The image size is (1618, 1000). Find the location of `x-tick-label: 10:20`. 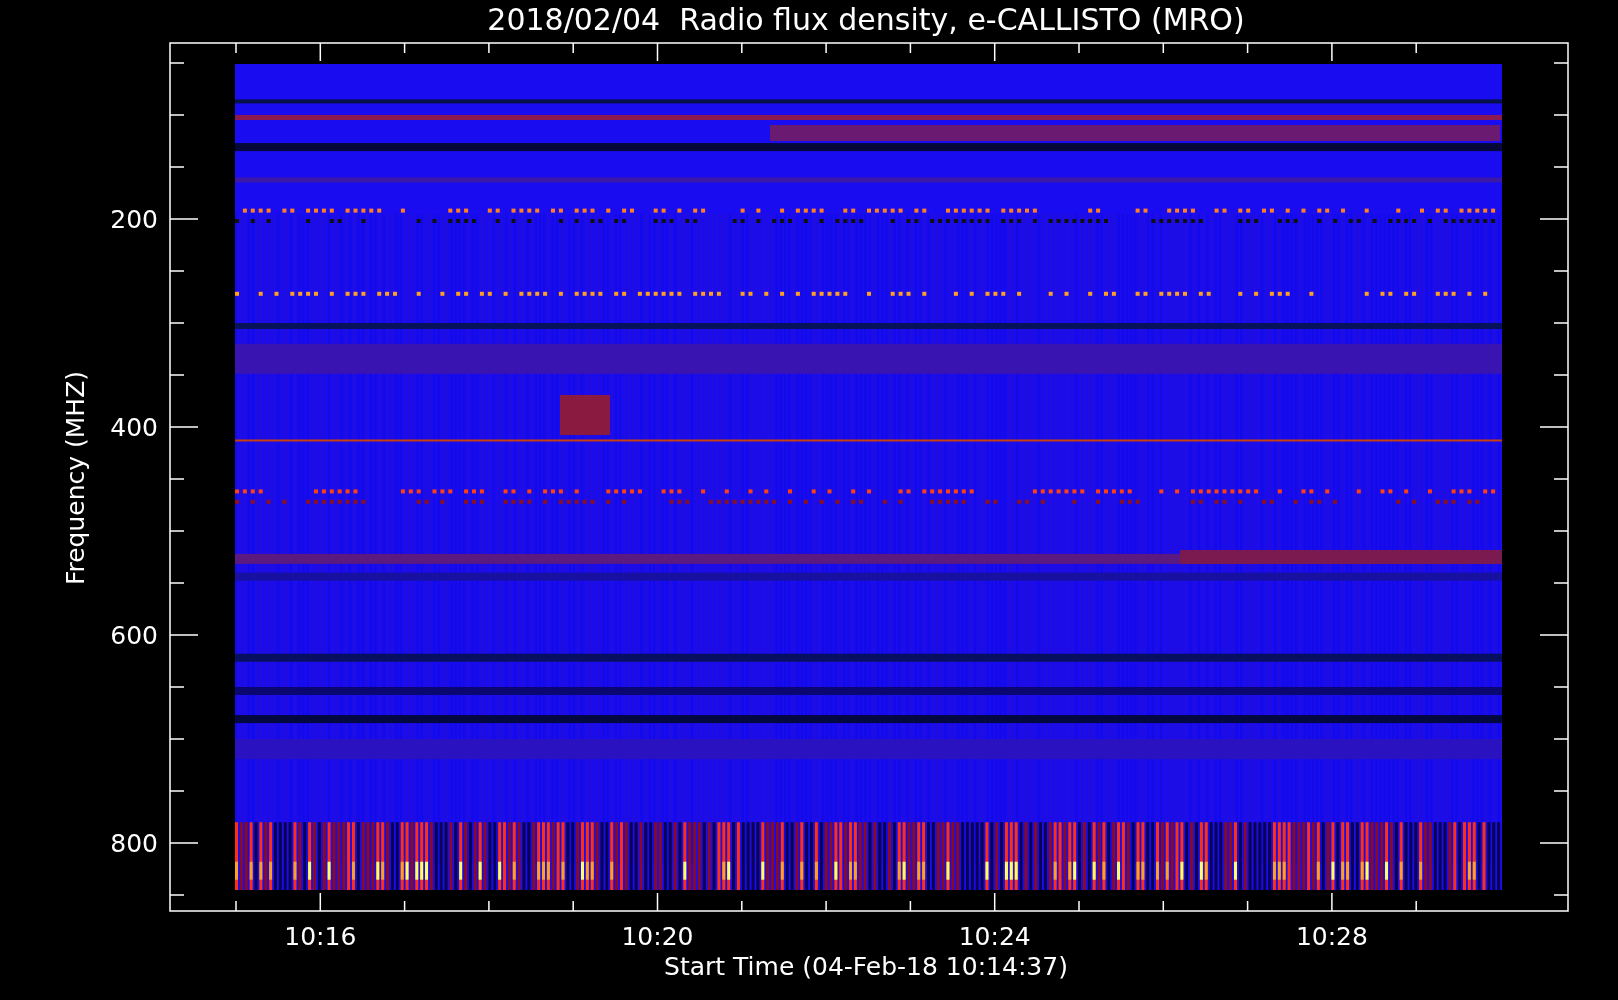

x-tick-label: 10:20 is located at coordinates (657, 936).